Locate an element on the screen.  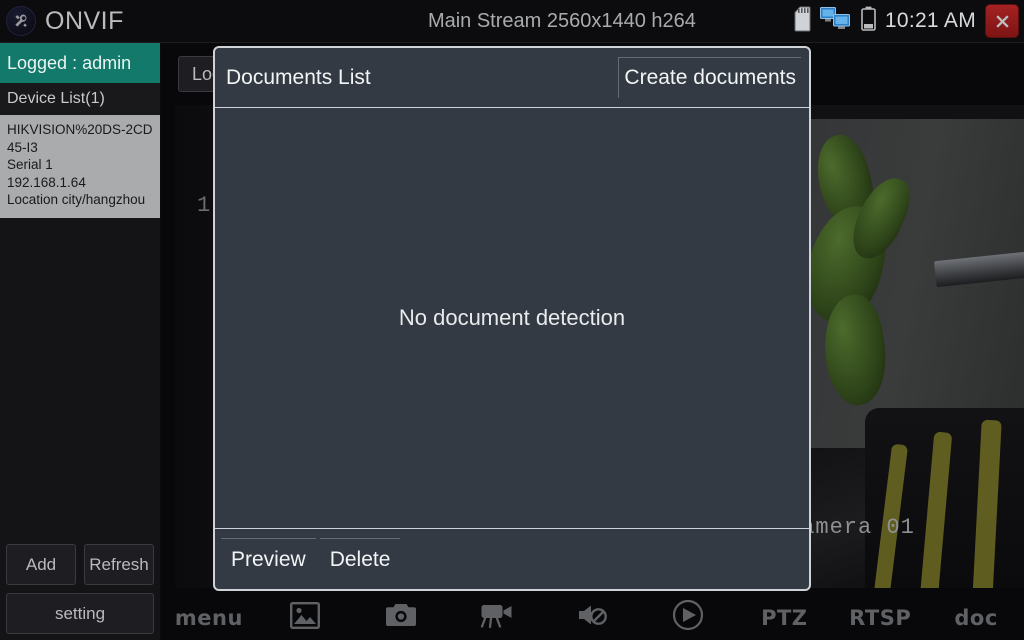
clock-time: 10:21 AM is located at coordinates (930, 20).